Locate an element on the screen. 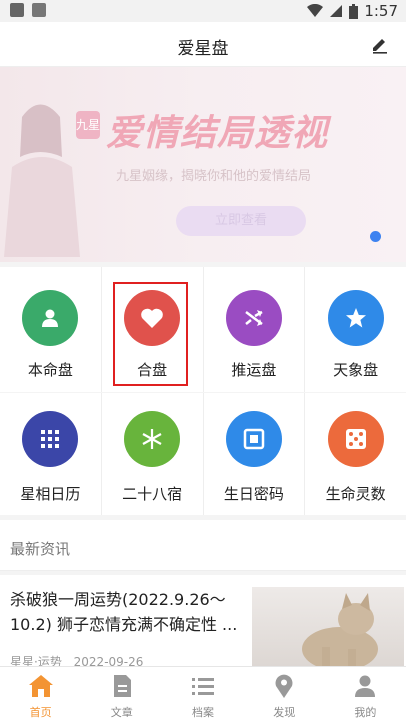 Image resolution: width=406 pixels, height=721 pixels. selection-highlight is located at coordinates (150, 334).